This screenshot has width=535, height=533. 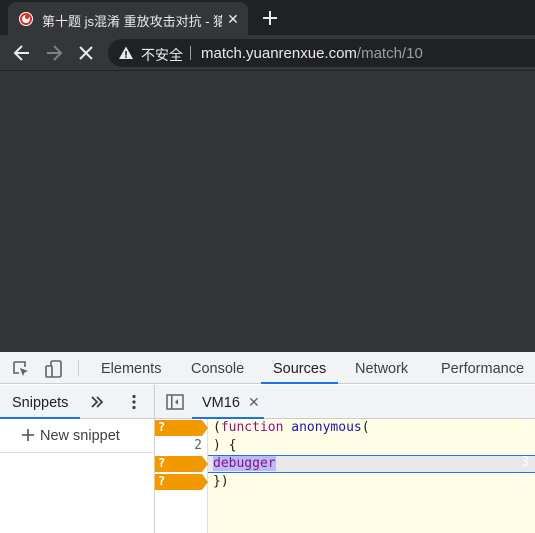 What do you see at coordinates (345, 482) in the screenshot?
I see `code-line: ? 4 })` at bounding box center [345, 482].